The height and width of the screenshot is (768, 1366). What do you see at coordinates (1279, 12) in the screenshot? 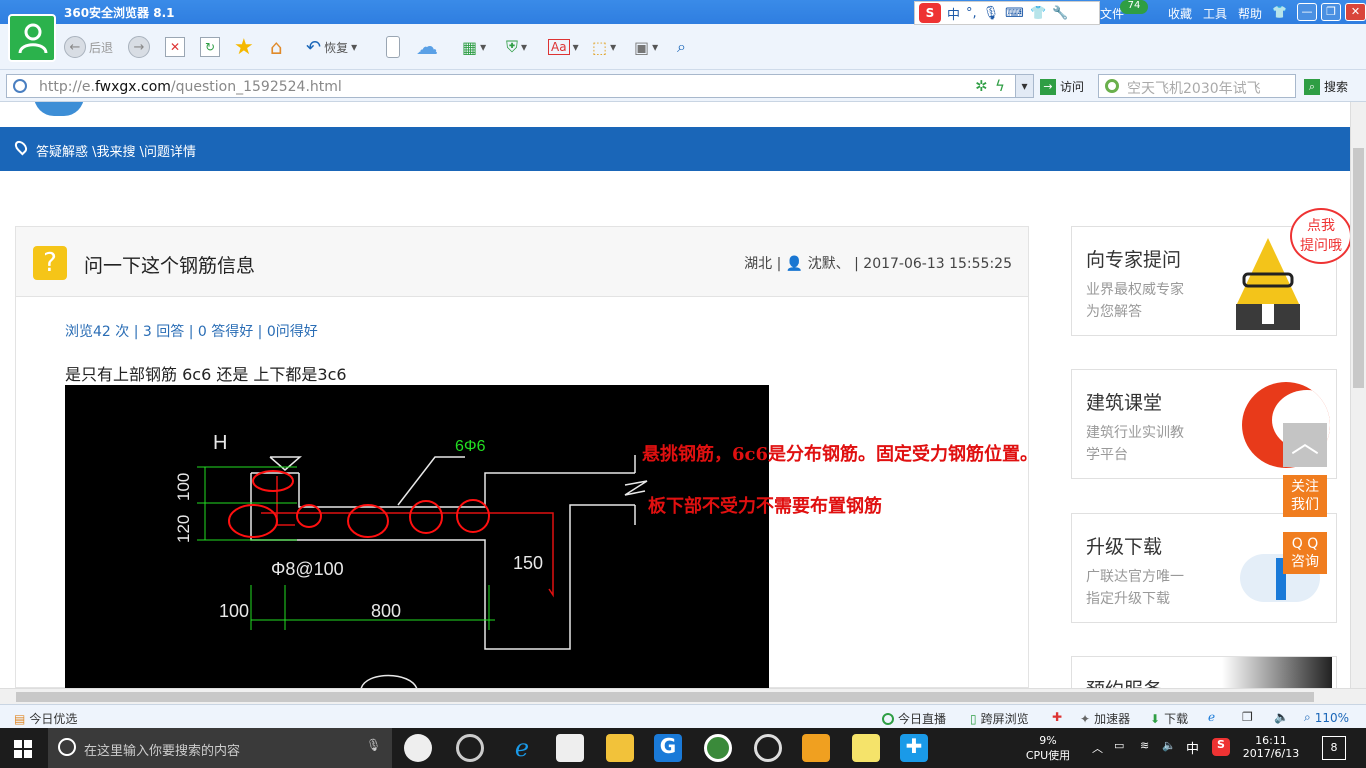
I see `skin-icon: 👕` at bounding box center [1279, 12].